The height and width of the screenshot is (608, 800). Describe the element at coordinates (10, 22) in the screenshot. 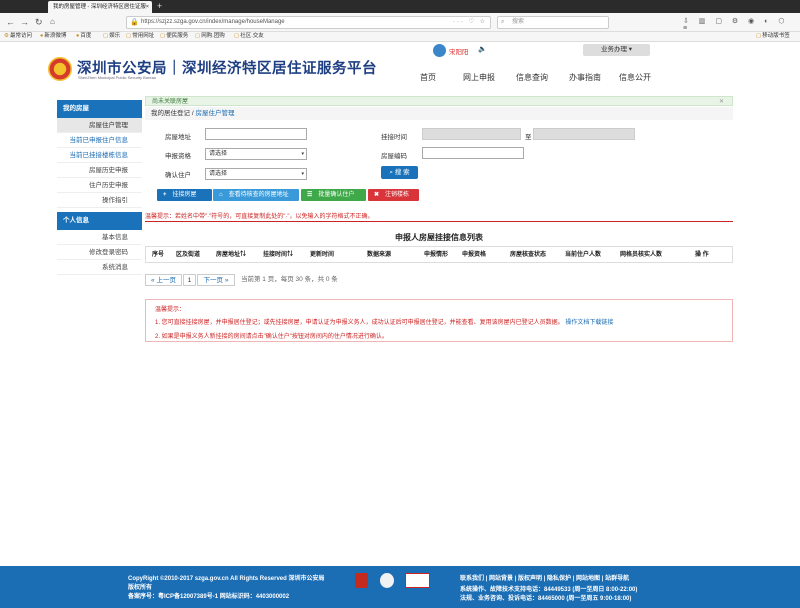

I see `back-icon: ←` at that location.